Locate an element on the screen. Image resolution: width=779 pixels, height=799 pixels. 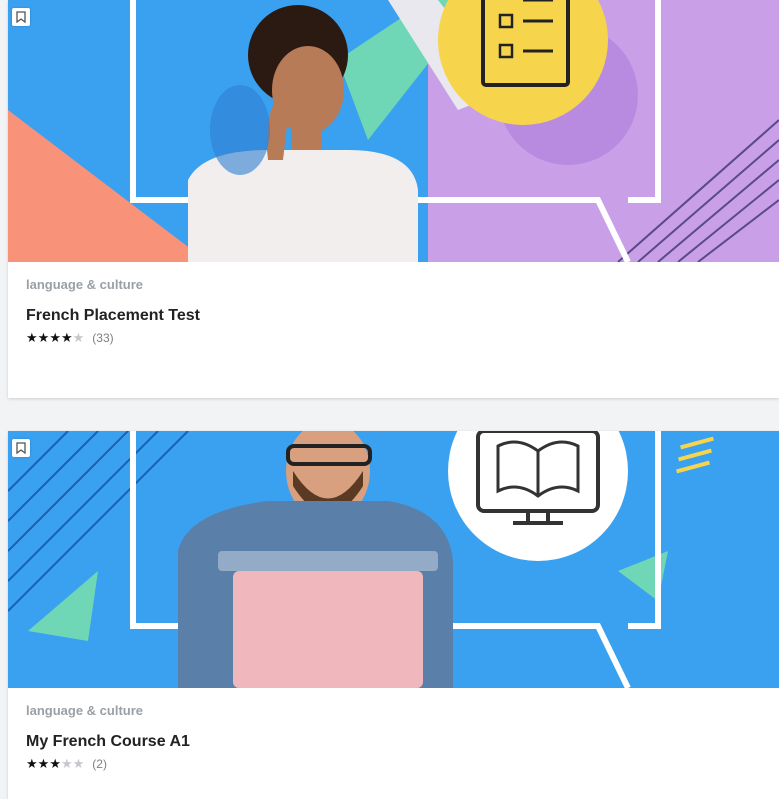
course-rating: ★★★★★ (33) is located at coordinates (70, 337).